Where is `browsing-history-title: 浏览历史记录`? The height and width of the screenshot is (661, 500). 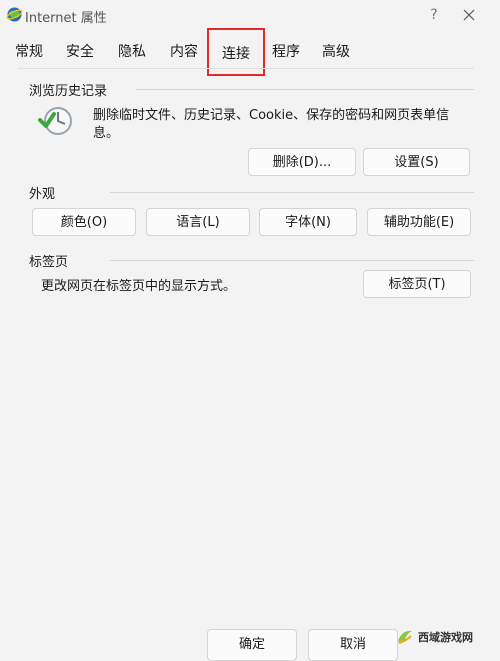 browsing-history-title: 浏览历史记录 is located at coordinates (68, 91).